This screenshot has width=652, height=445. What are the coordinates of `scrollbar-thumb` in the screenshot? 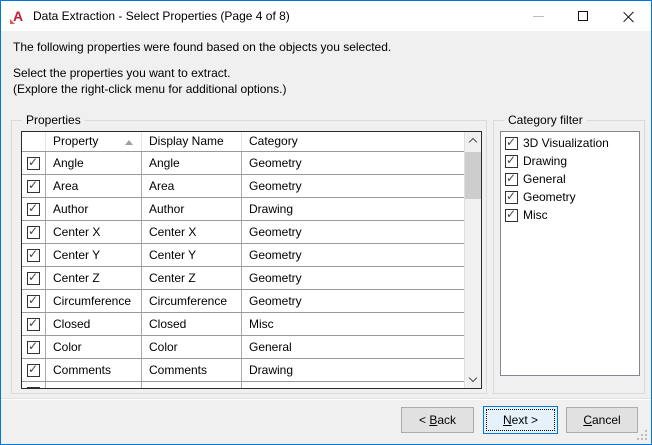 It's located at (473, 175).